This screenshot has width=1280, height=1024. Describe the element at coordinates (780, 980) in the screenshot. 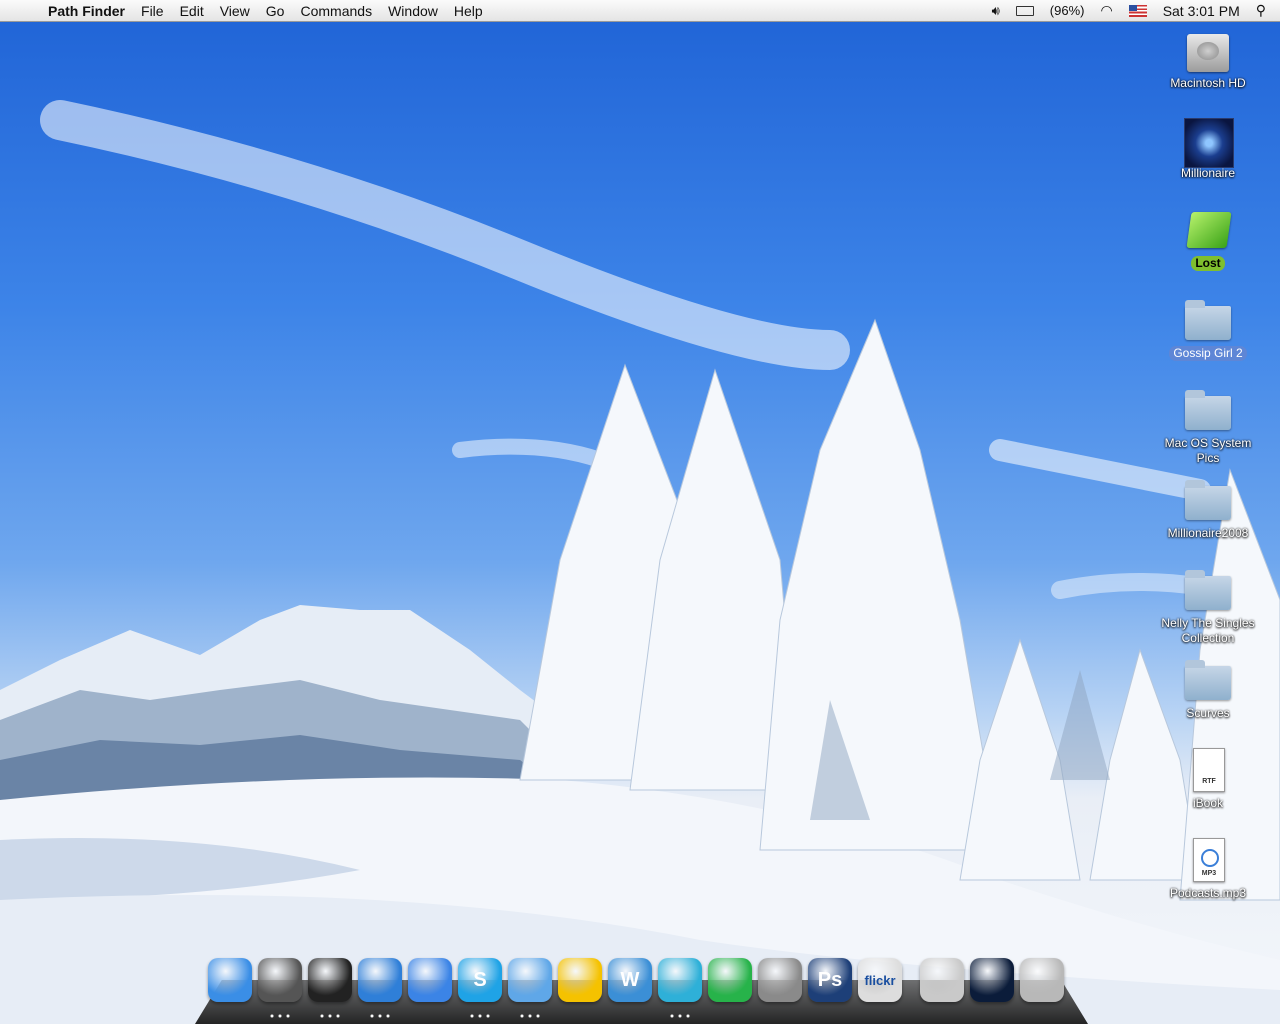

I see `system-preferences-icon` at that location.